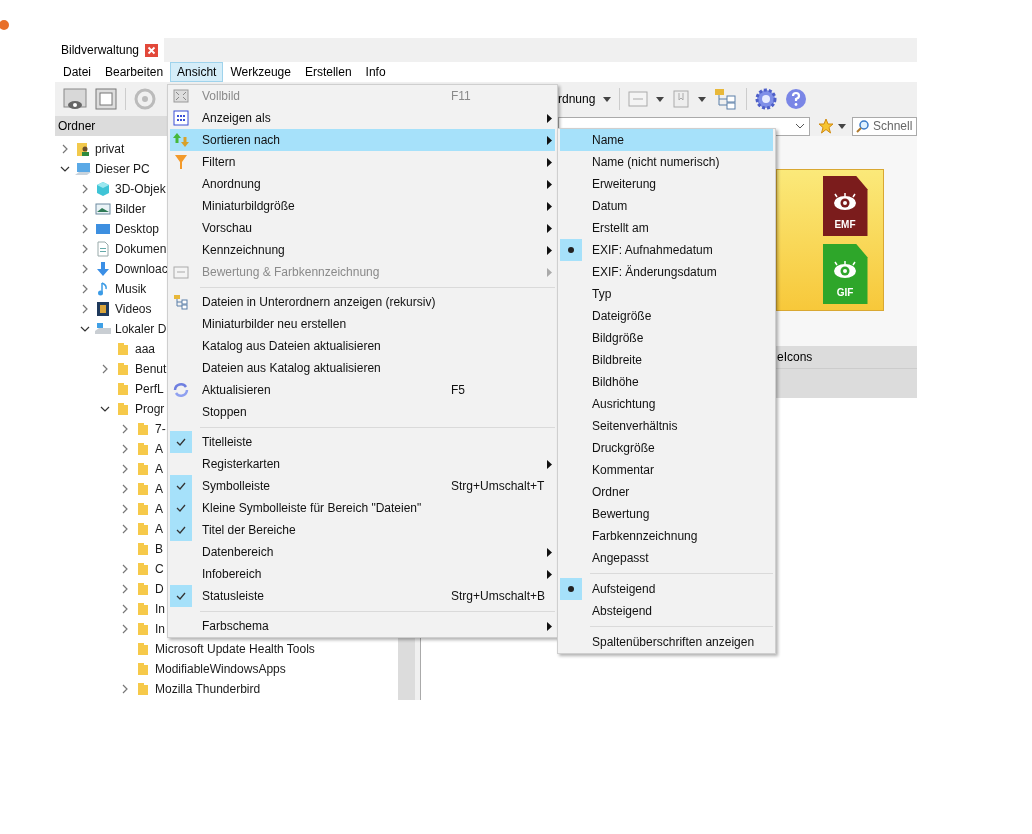 The width and height of the screenshot is (1032, 834). Describe the element at coordinates (624, 589) in the screenshot. I see `menu-item-label: Aufsteigend` at that location.